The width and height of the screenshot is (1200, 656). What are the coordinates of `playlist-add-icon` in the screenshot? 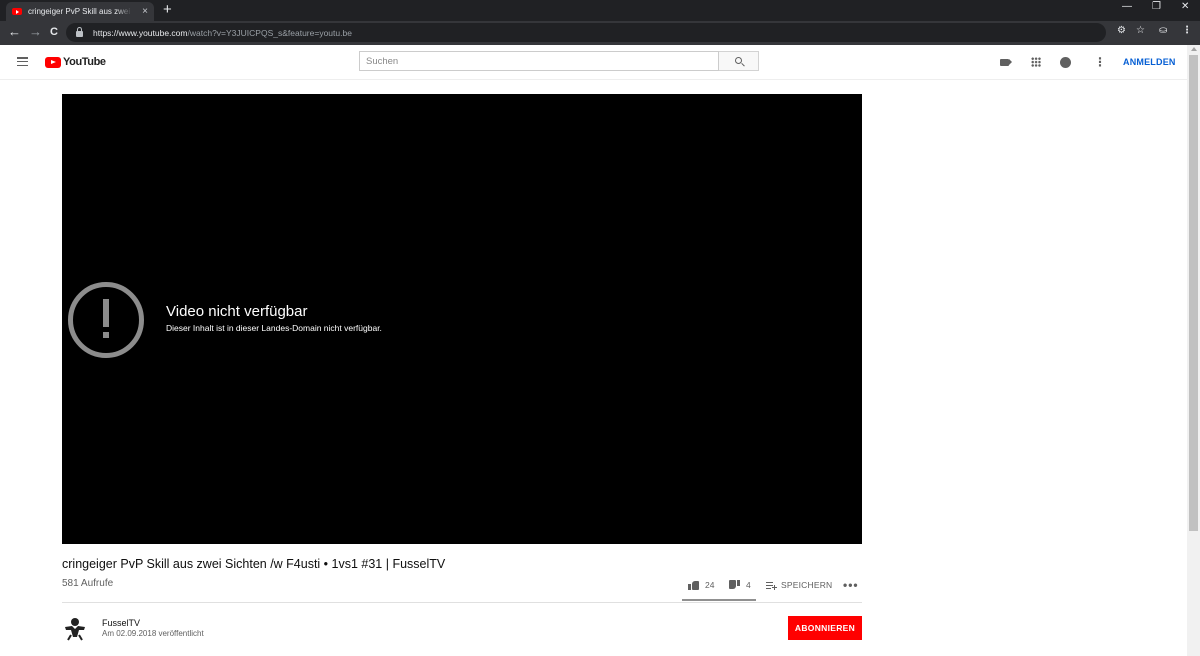 It's located at (771, 585).